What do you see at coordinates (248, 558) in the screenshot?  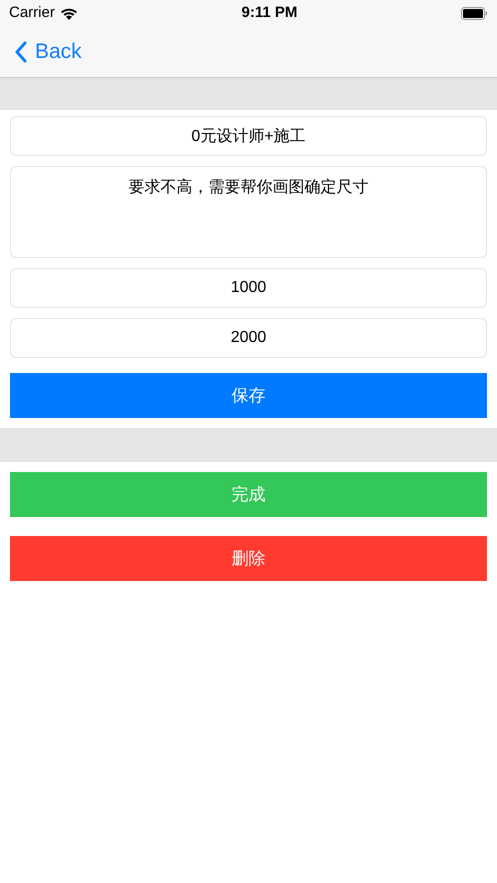 I see `action-button: 删除` at bounding box center [248, 558].